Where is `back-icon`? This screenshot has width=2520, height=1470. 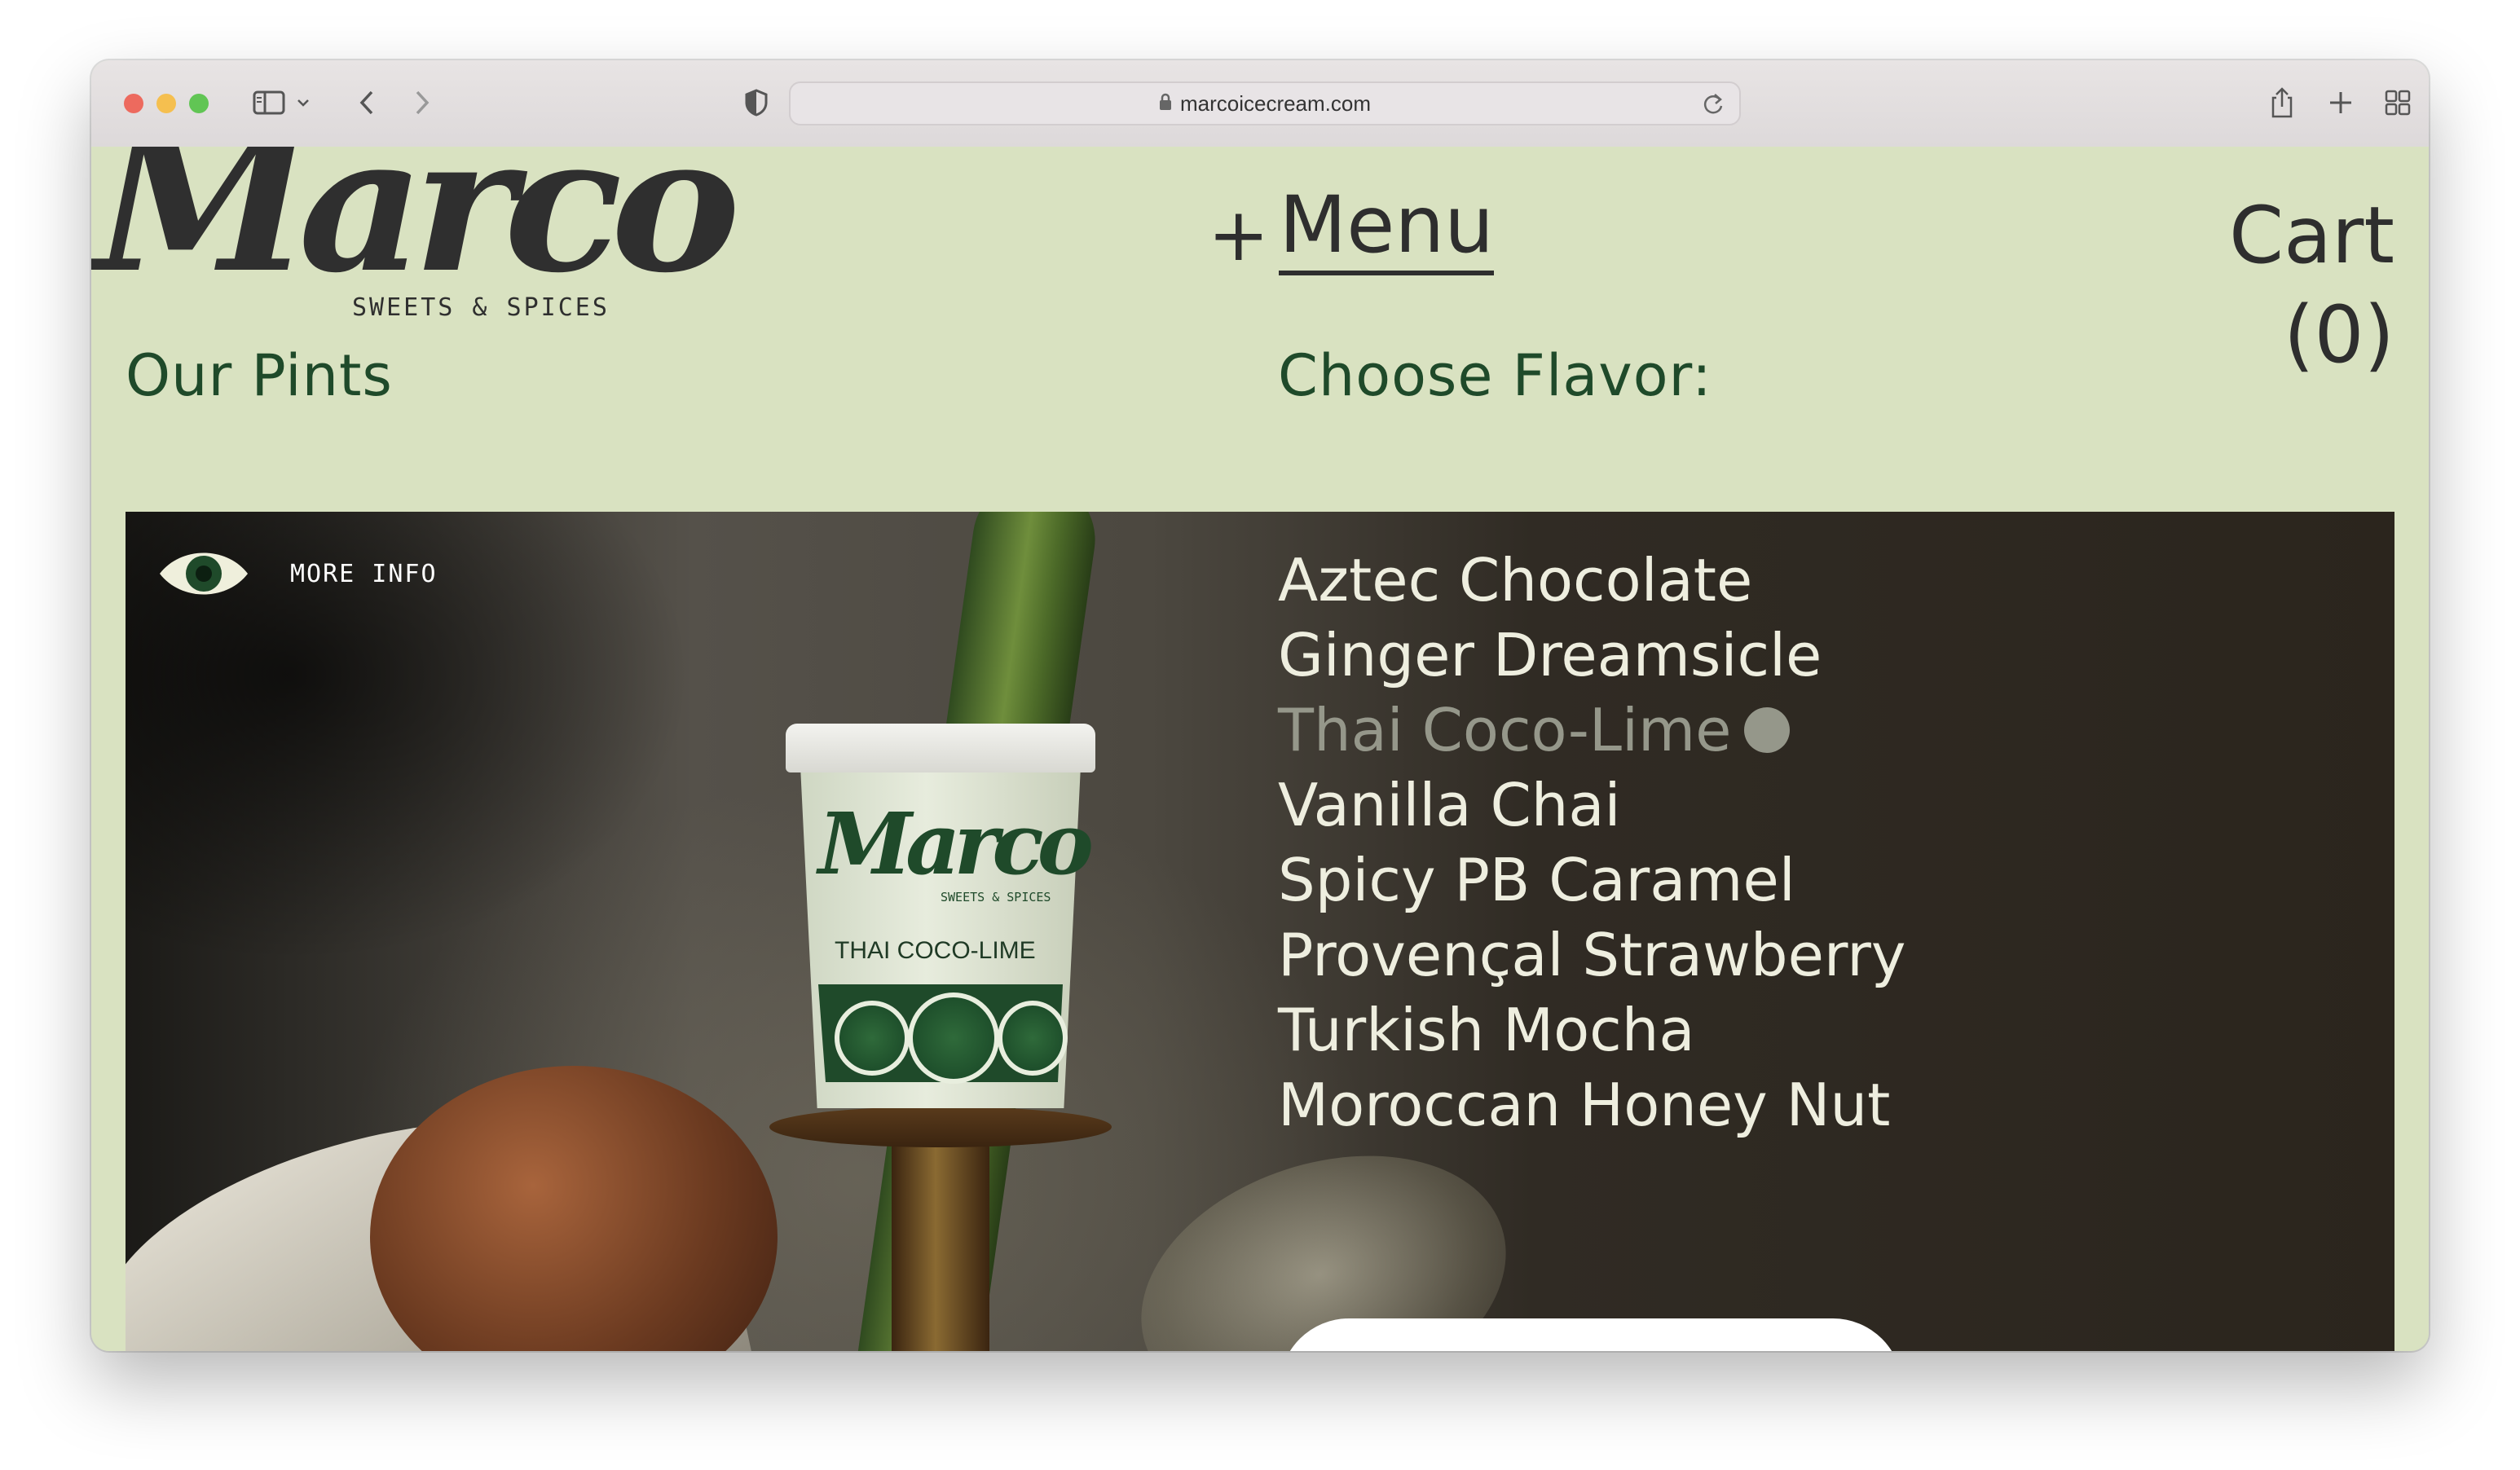 back-icon is located at coordinates (366, 102).